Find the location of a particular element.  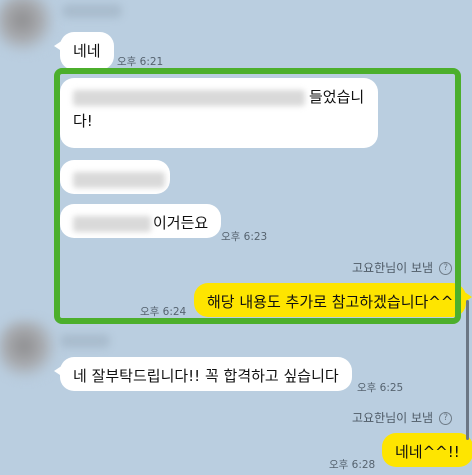

message-bubble-received: 네 잘부탁드립니다!! 꼭 합격하고 싶습니다 is located at coordinates (203, 374).